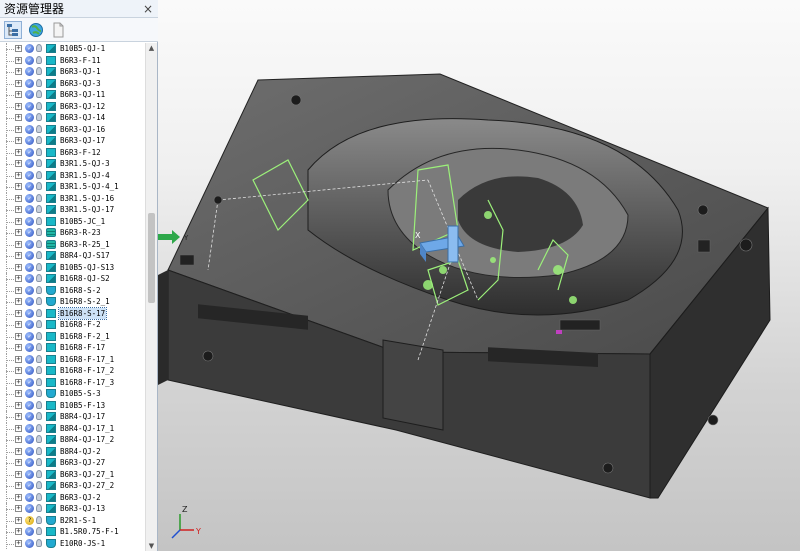  What do you see at coordinates (72, 83) in the screenshot?
I see `tree-item: + ✓ B6R3-QJ-3` at bounding box center [72, 83].